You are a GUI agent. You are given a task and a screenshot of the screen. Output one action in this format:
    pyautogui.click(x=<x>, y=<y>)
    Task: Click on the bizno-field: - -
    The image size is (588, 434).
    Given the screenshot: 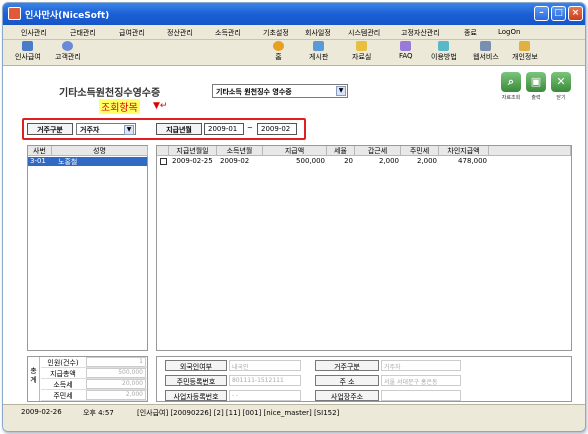 What is the action you would take?
    pyautogui.click(x=265, y=395)
    